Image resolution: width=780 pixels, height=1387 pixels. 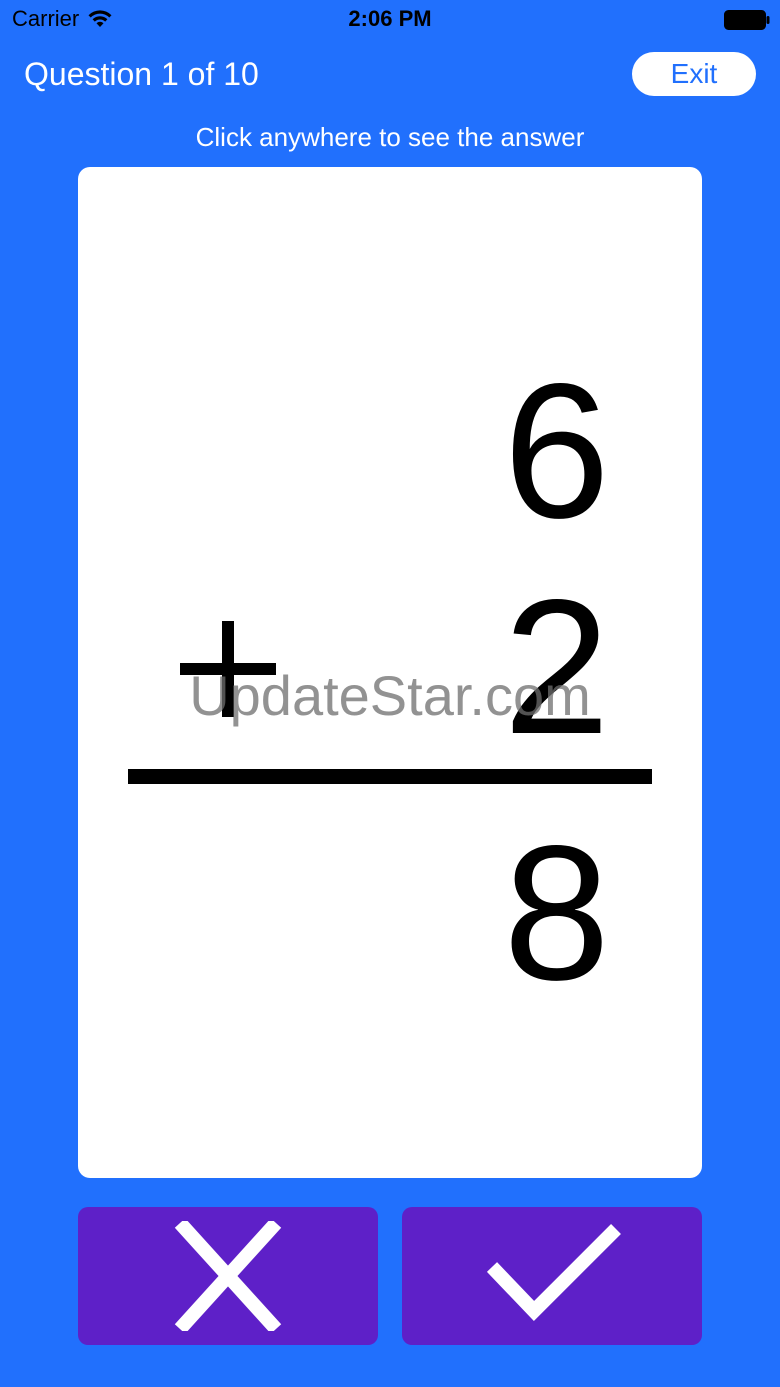 What do you see at coordinates (141, 74) in the screenshot?
I see `question-counter: Question 1 of 10` at bounding box center [141, 74].